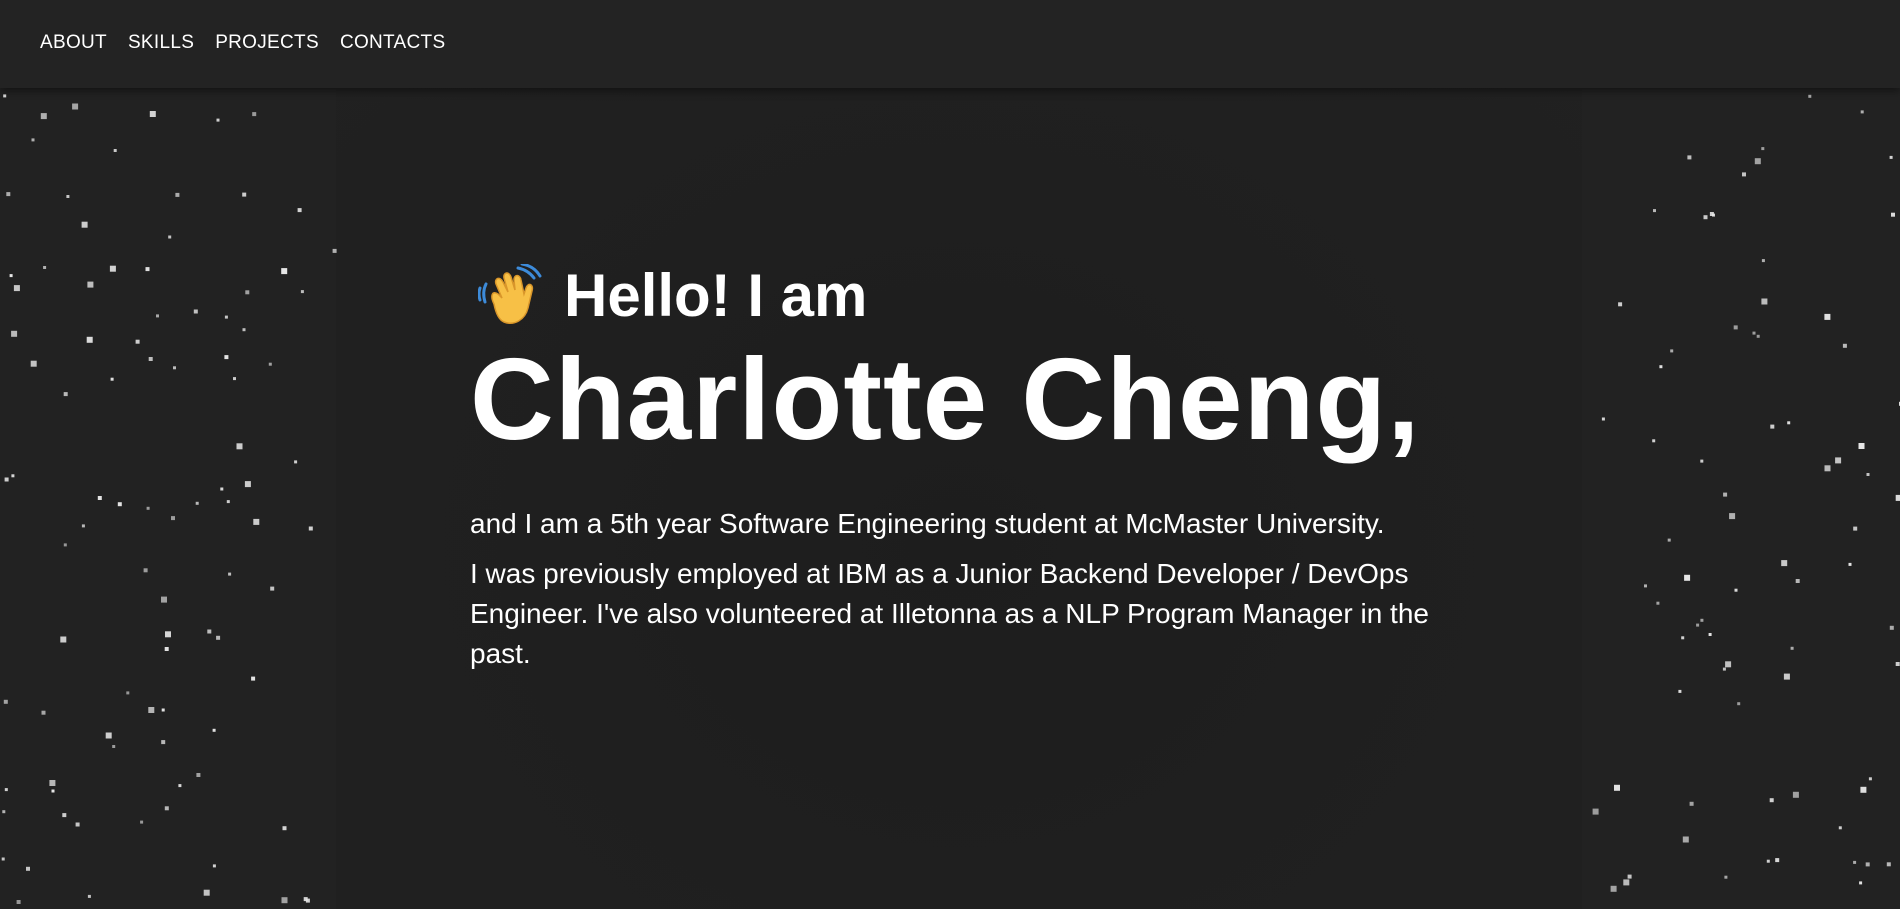  I want to click on top-navbar: ABOUT SKILLS PROJECTS CONTACTS, so click(950, 44).